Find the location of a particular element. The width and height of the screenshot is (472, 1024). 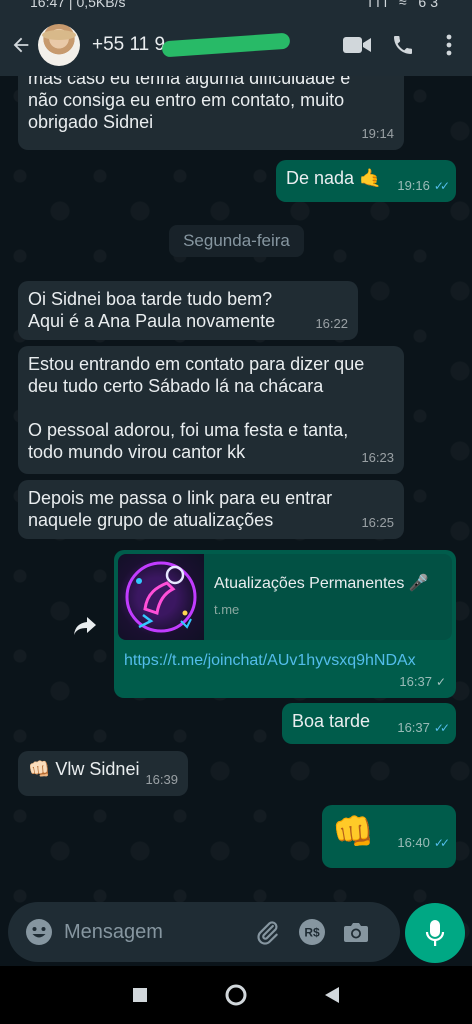

phone-icon is located at coordinates (403, 45).